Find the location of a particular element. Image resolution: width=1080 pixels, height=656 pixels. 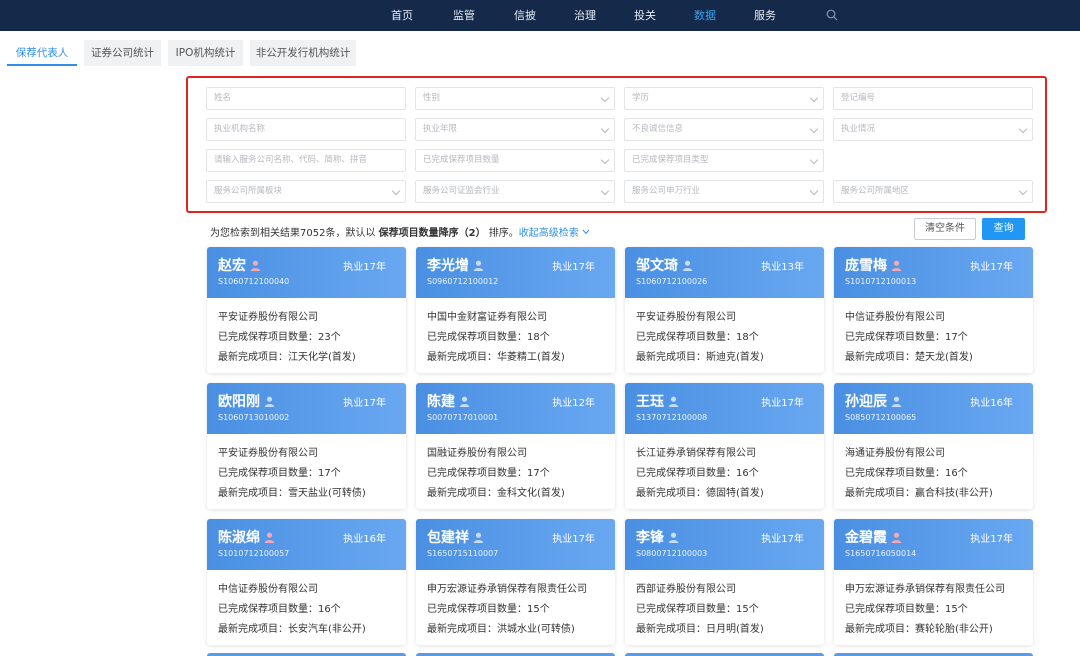

latest-project-line: 最新完成项目：金科文化(首发) is located at coordinates (496, 491).